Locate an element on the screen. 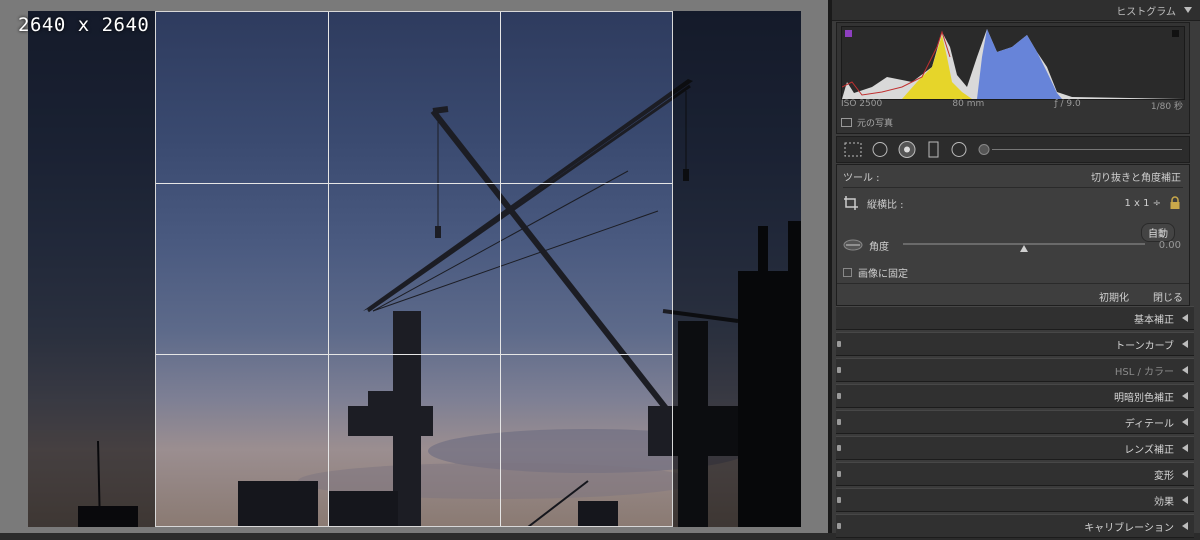  crop-tool-icon is located at coordinates (853, 149).